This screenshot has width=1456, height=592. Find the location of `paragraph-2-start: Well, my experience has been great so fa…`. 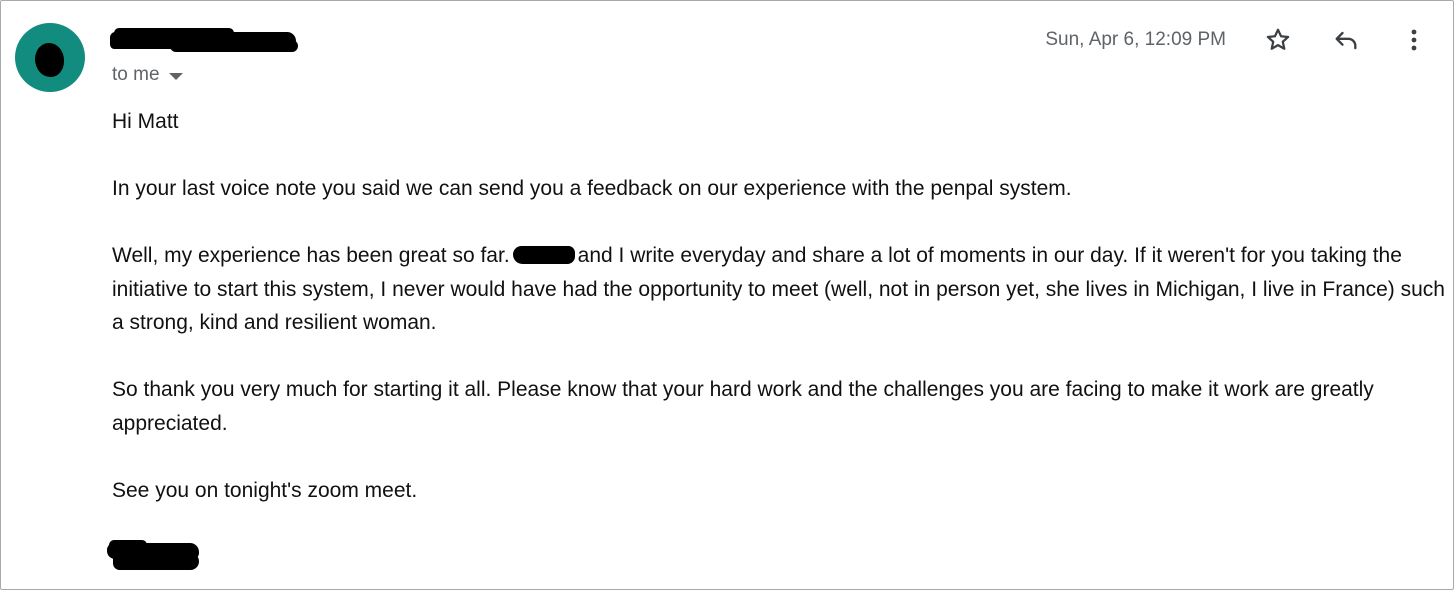

paragraph-2-start: Well, my experience has been great so fa… is located at coordinates (311, 255).